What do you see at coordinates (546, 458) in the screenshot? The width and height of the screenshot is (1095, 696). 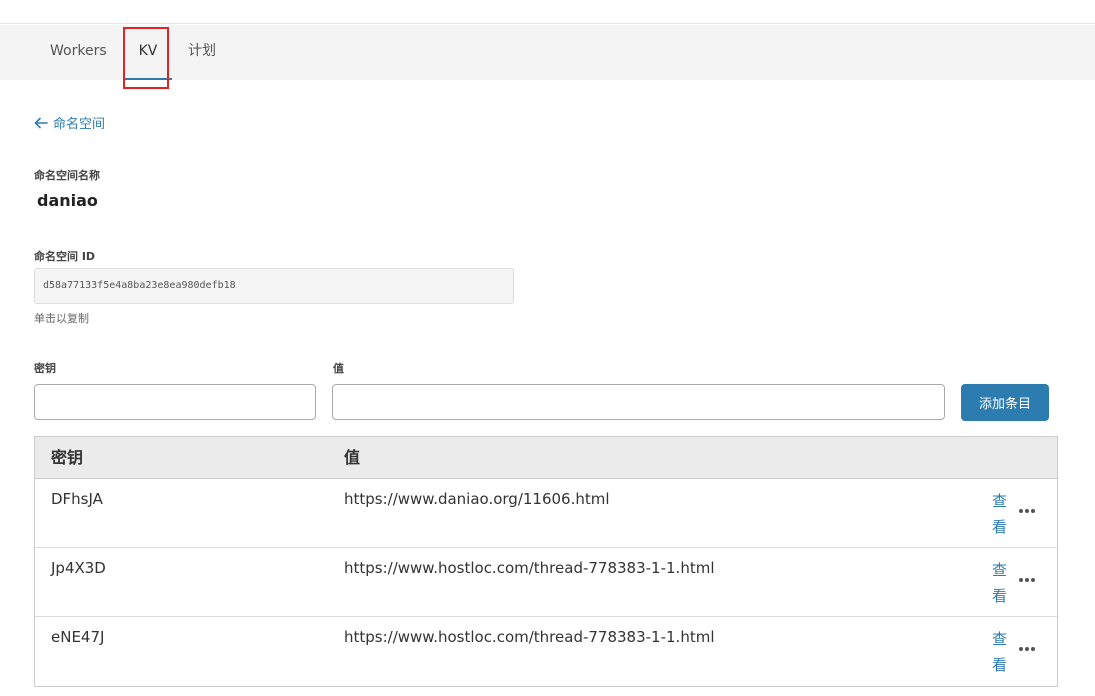 I see `table-header: 密钥 值` at bounding box center [546, 458].